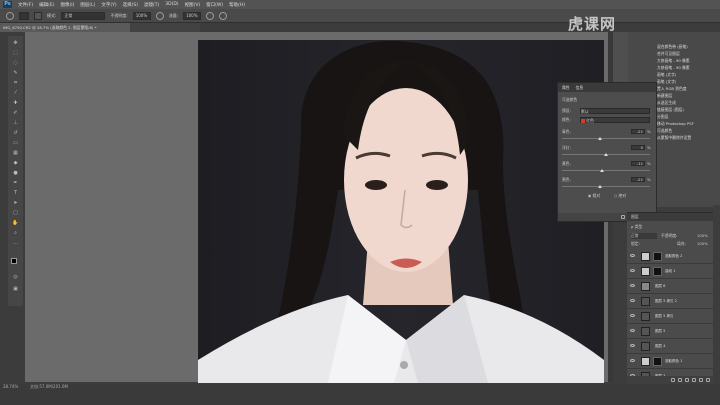  What do you see at coordinates (15, 143) in the screenshot?
I see `eraser-tool-icon: ▭` at bounding box center [15, 143].